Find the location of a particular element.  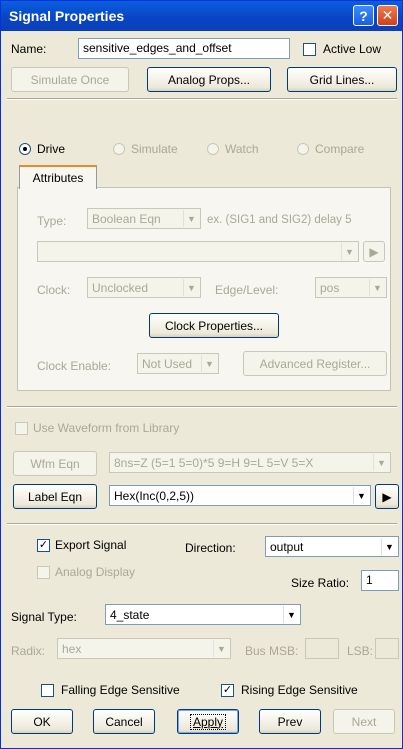

label-eqn-button: Label Eqn is located at coordinates (55, 496).